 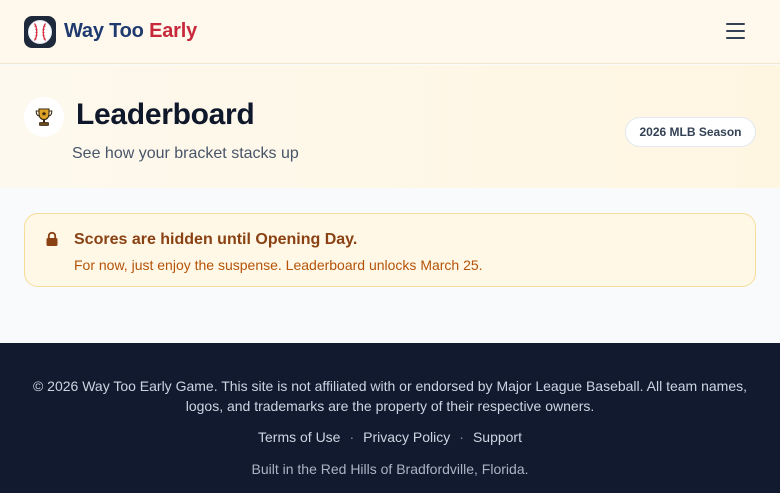 I want to click on baseball-icon, so click(x=40, y=31).